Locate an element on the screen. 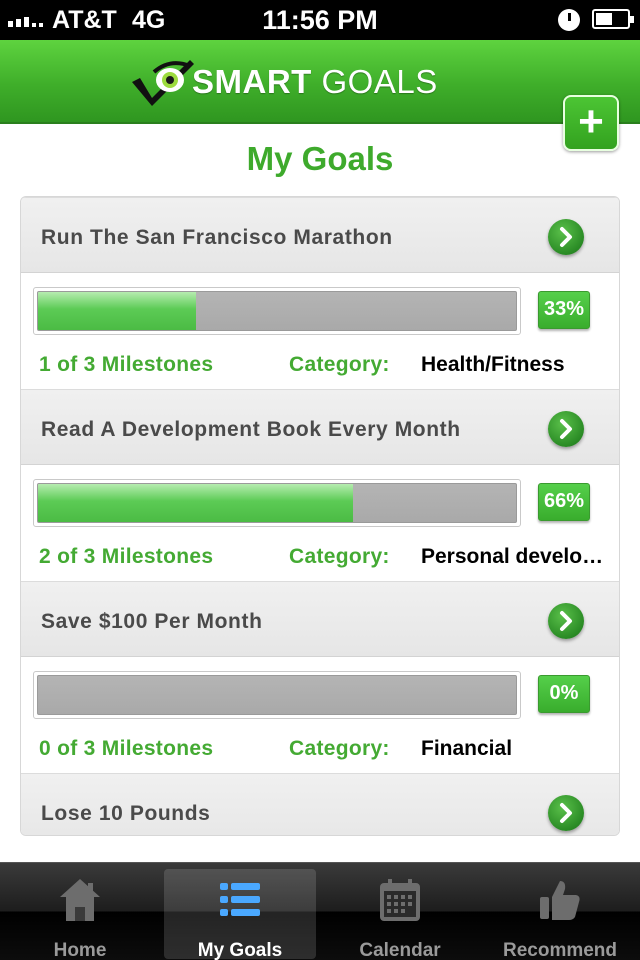 This screenshot has height=960, width=640. goal-row: Lose 10 Pounds is located at coordinates (320, 804).